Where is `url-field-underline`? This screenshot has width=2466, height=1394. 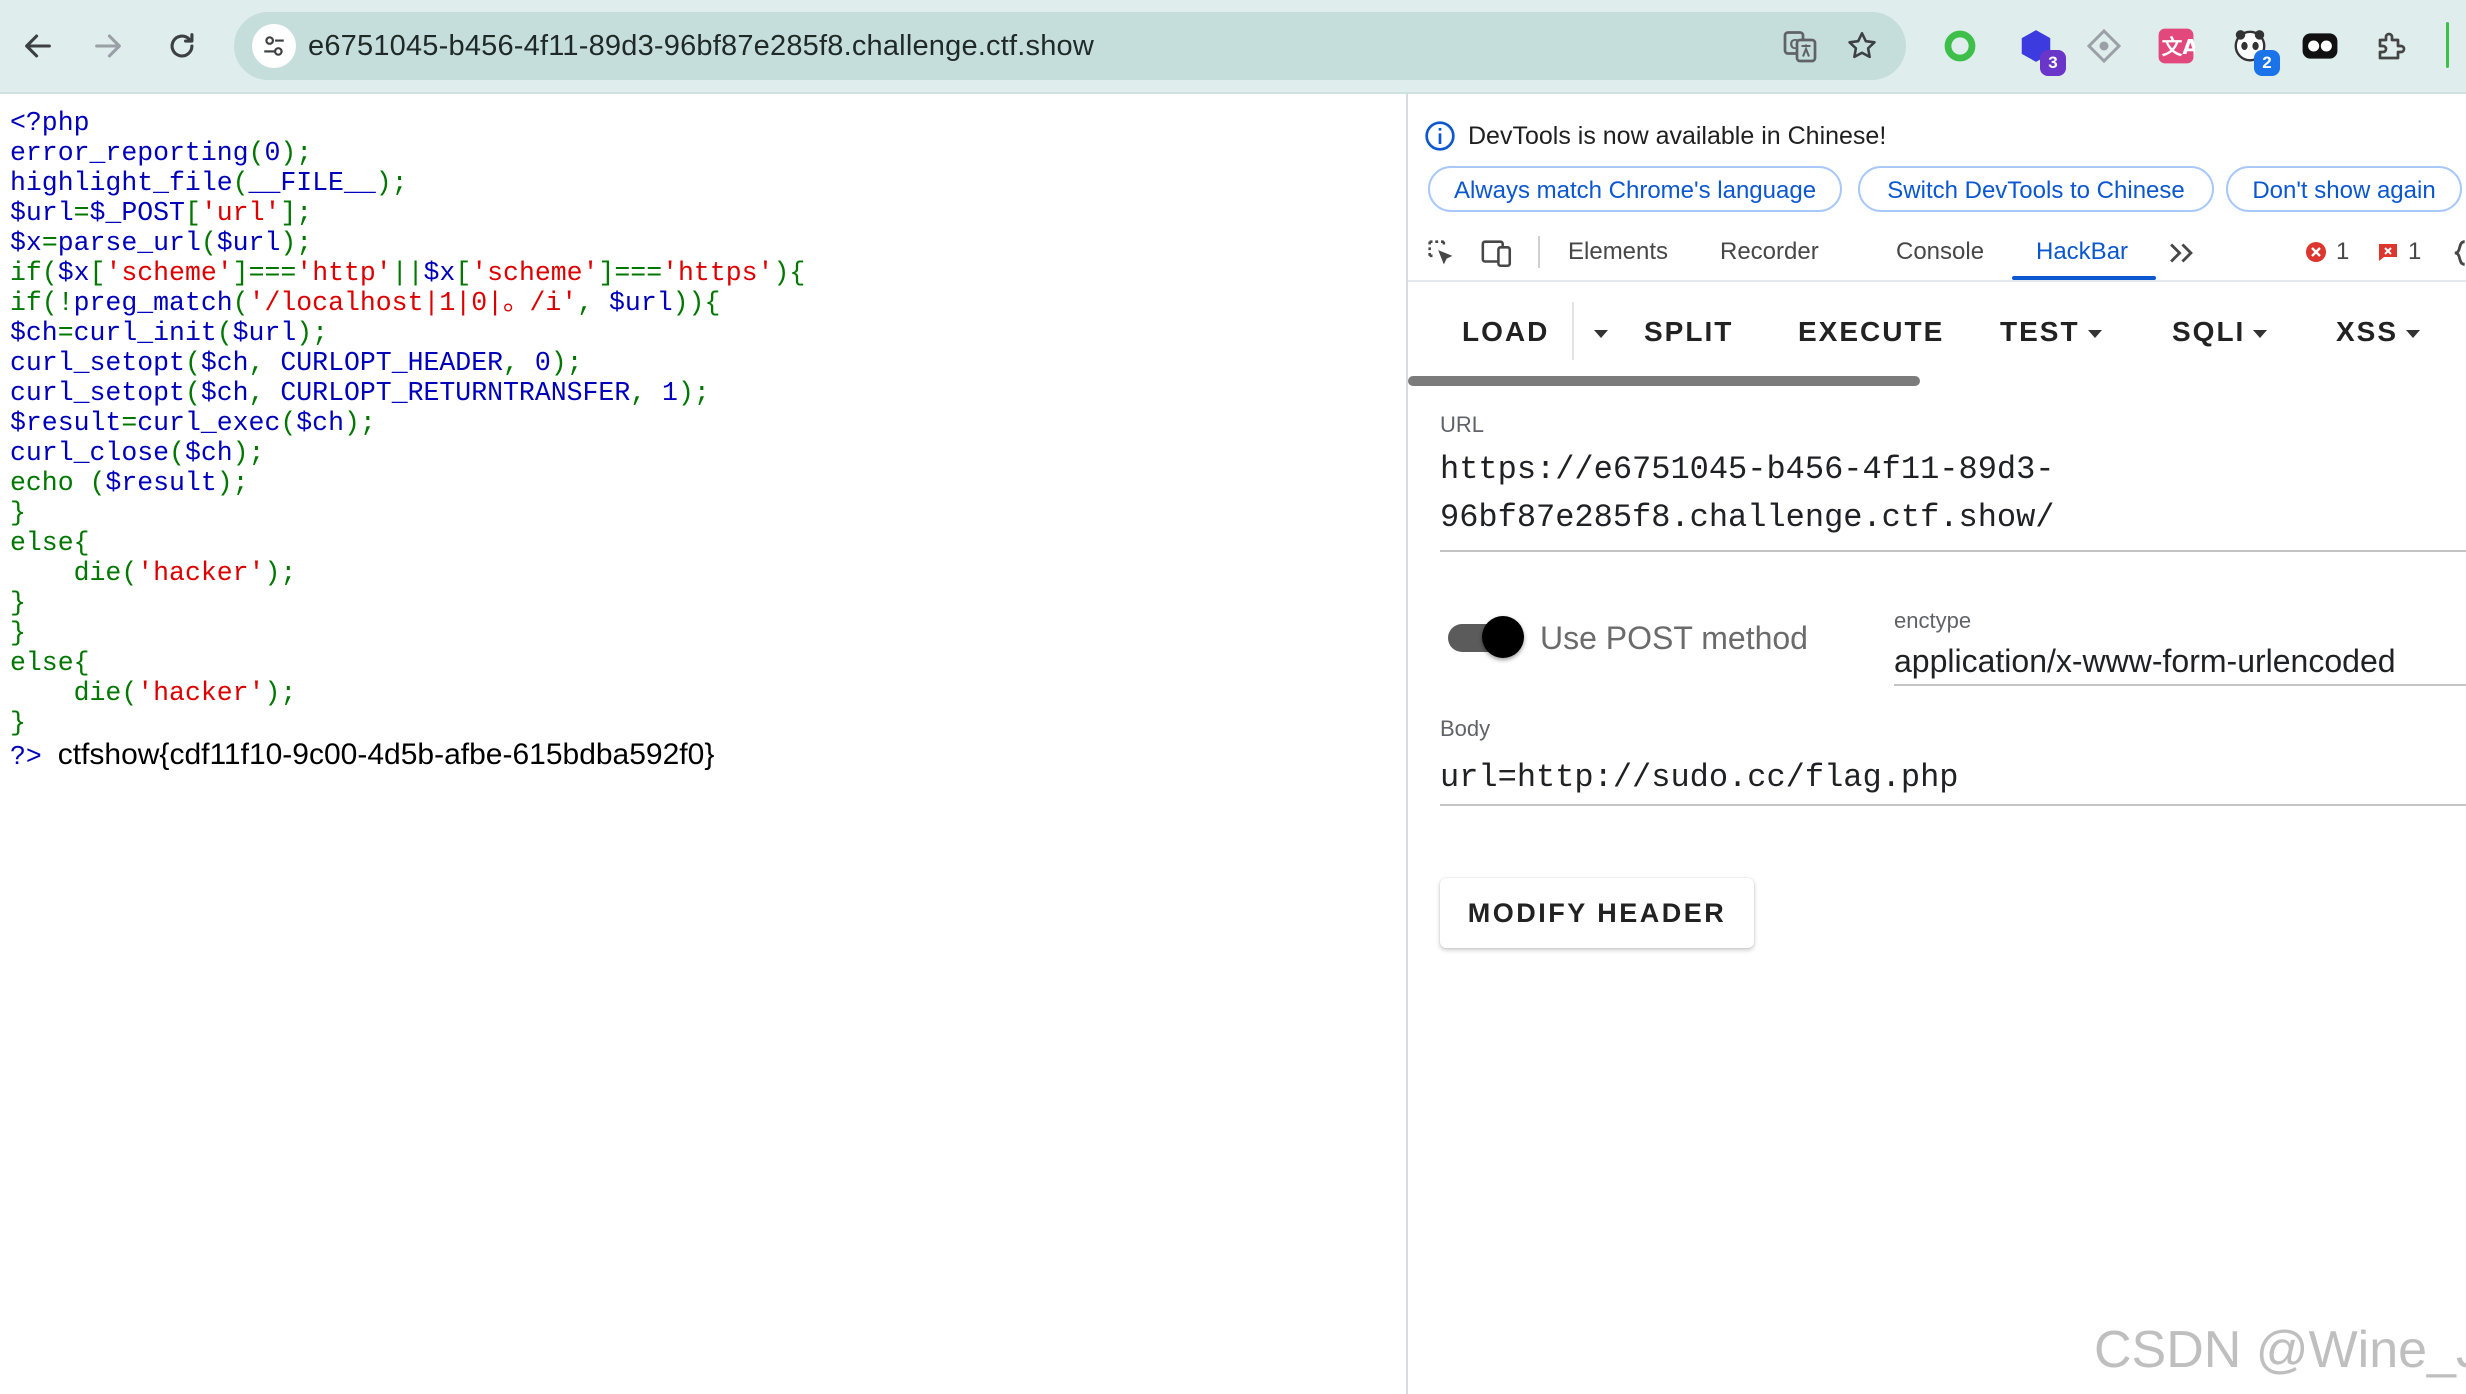
url-field-underline is located at coordinates (1953, 551).